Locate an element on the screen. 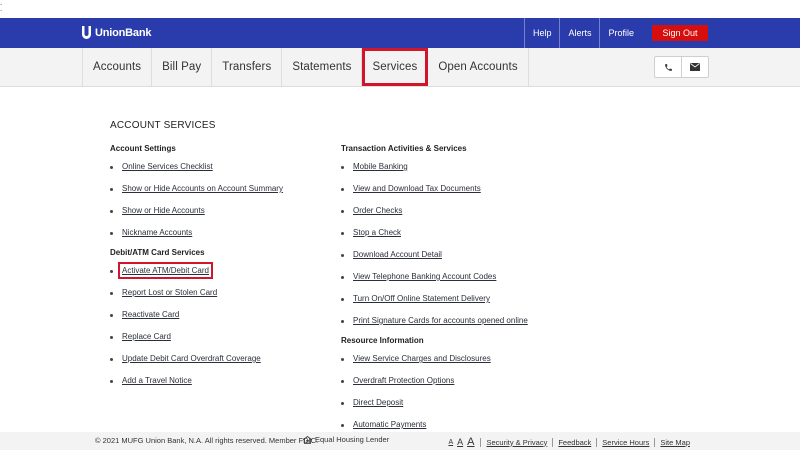  unionbank-logo: UnionBank is located at coordinates (116, 32).